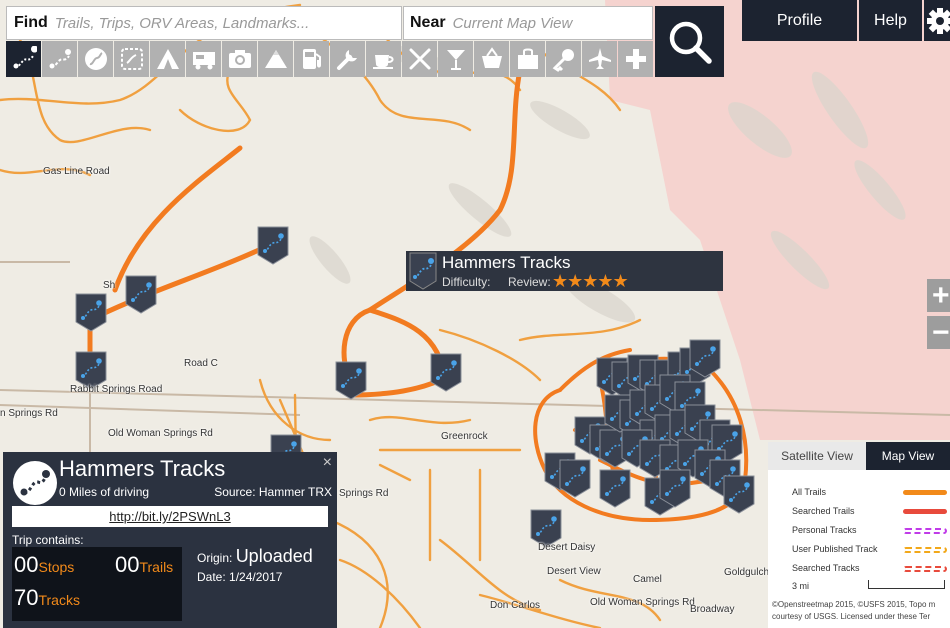  Describe the element at coordinates (466, 282) in the screenshot. I see `tooltip-difficulty-label: Difficulty:` at that location.